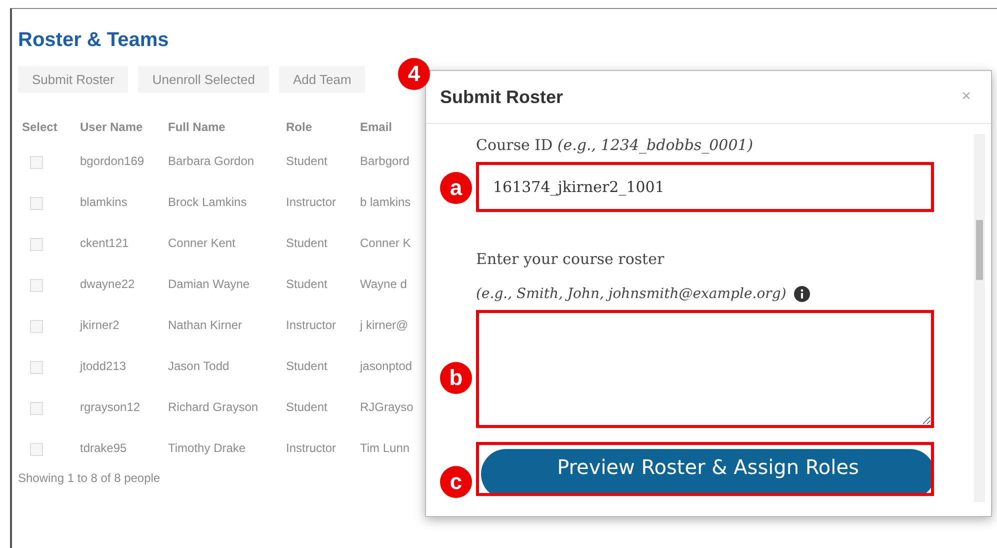  Describe the element at coordinates (384, 325) in the screenshot. I see `table-cell-text: j kirner@` at that location.